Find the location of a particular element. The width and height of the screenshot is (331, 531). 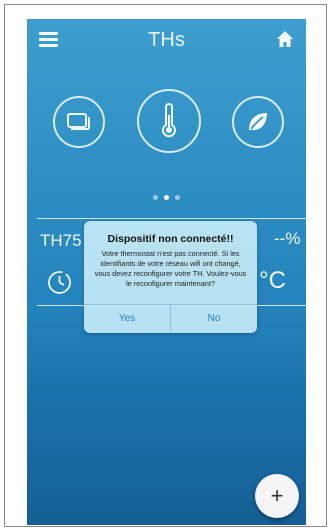

page-indicator is located at coordinates (166, 196).